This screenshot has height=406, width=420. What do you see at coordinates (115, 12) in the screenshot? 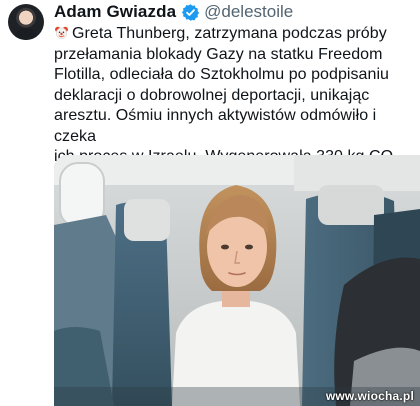
I see `author-display-name: Adam Gwiazda` at bounding box center [115, 12].